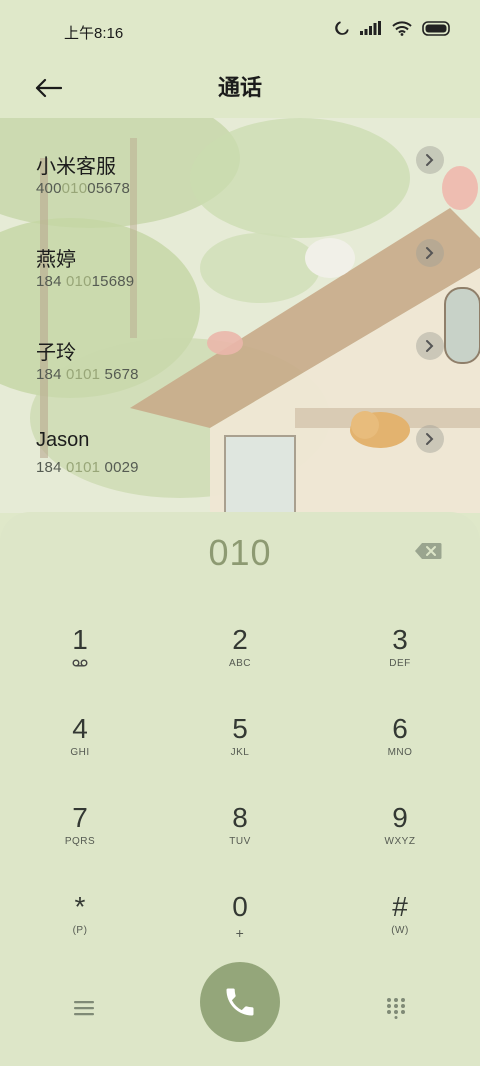  Describe the element at coordinates (56, 260) in the screenshot. I see `contact-name: 燕婷` at that location.